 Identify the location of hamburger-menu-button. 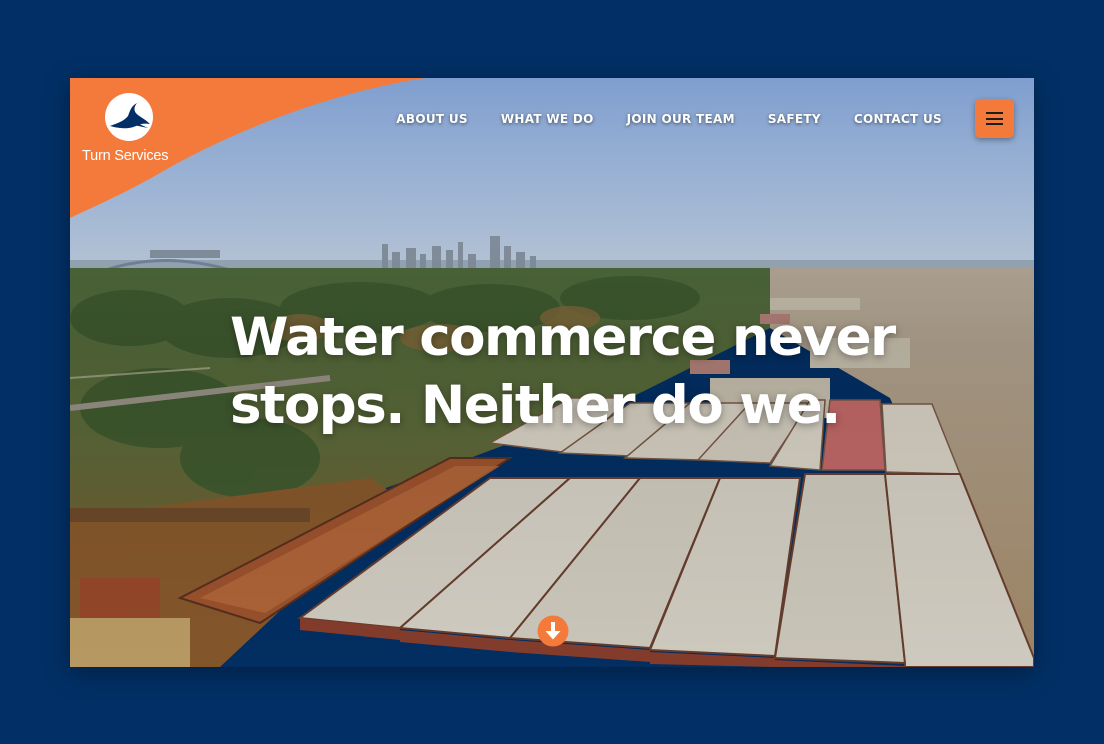
(994, 118).